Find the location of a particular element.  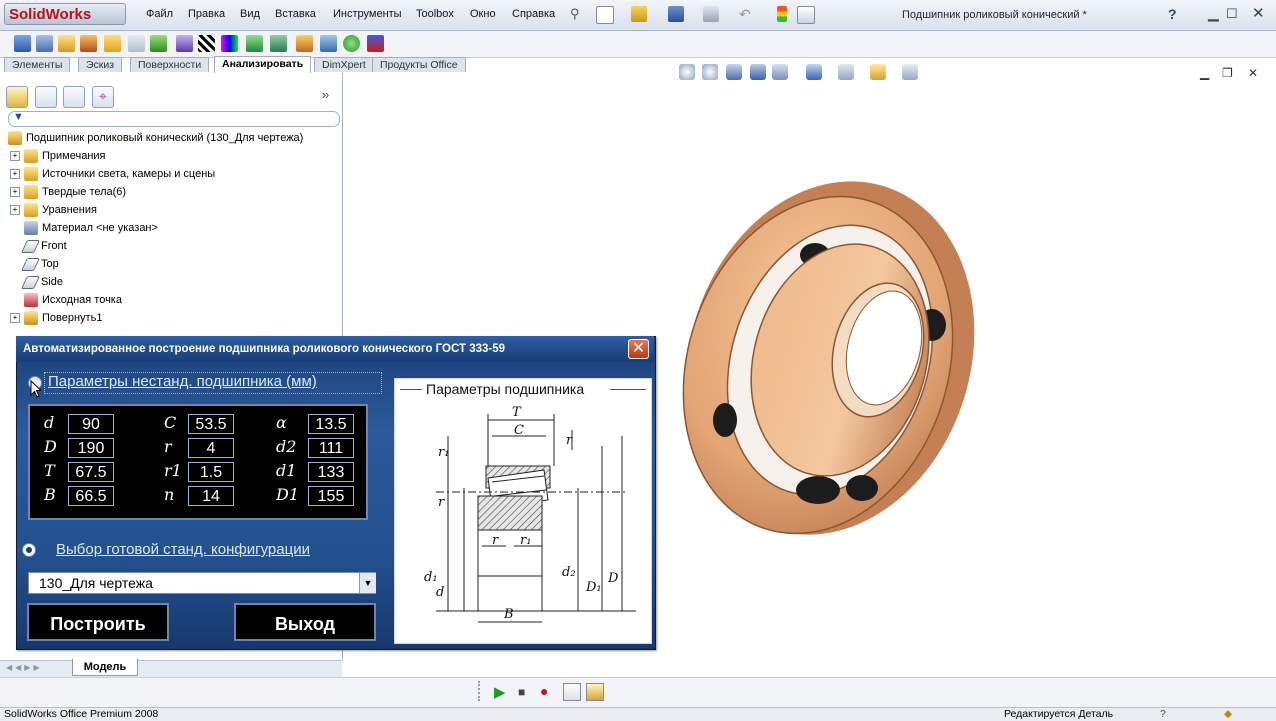

edit-motion-study-icon is located at coordinates (595, 692).